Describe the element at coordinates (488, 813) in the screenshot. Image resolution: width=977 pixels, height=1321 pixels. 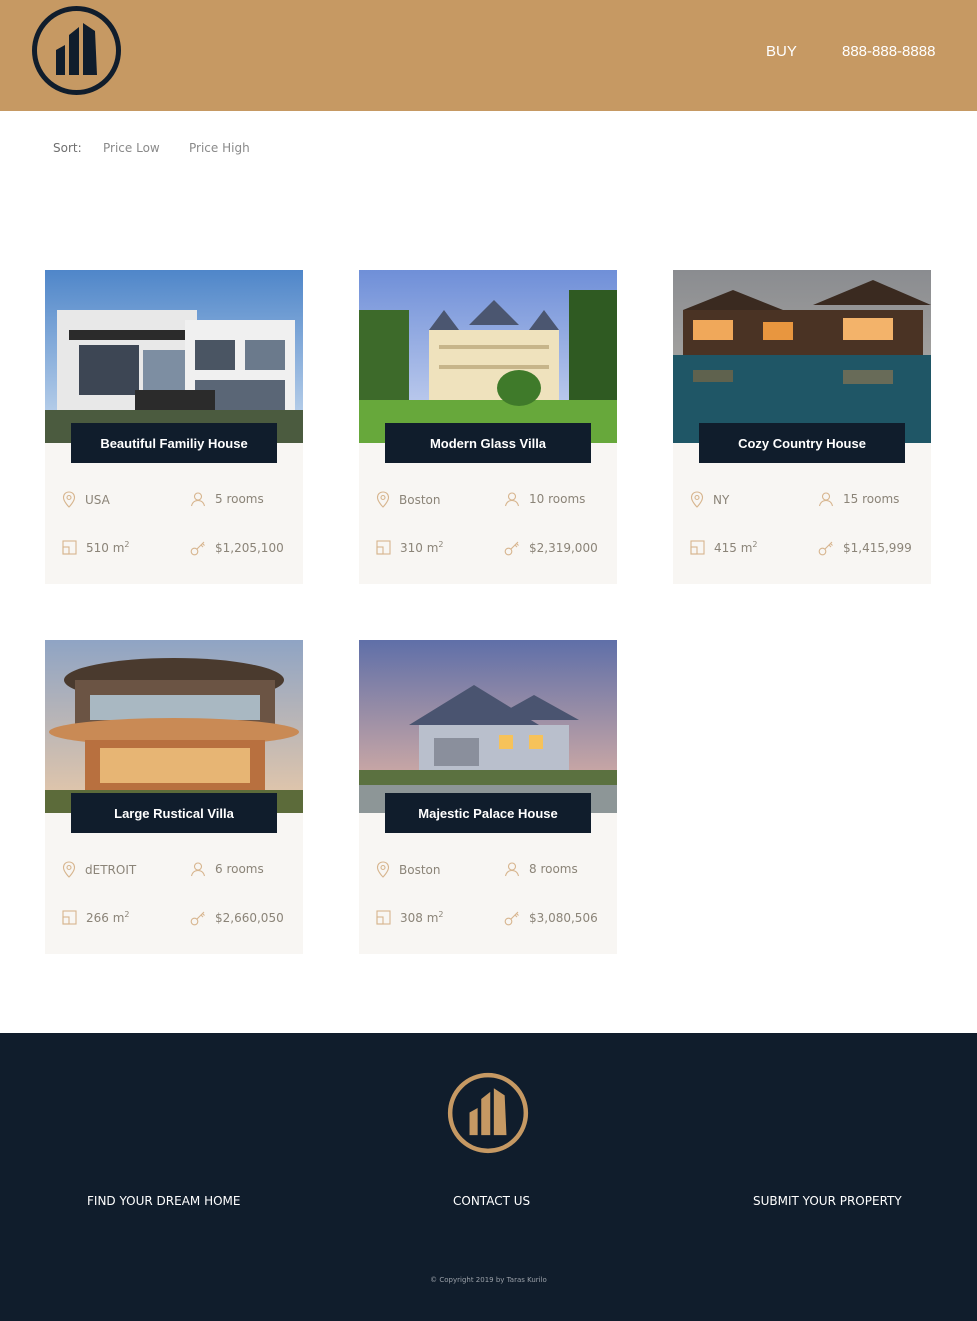
I see `property-title: Majestic Palace House` at that location.